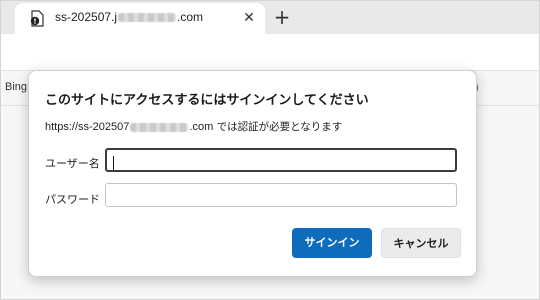 The image size is (540, 300). I want to click on plus-icon: +, so click(282, 17).